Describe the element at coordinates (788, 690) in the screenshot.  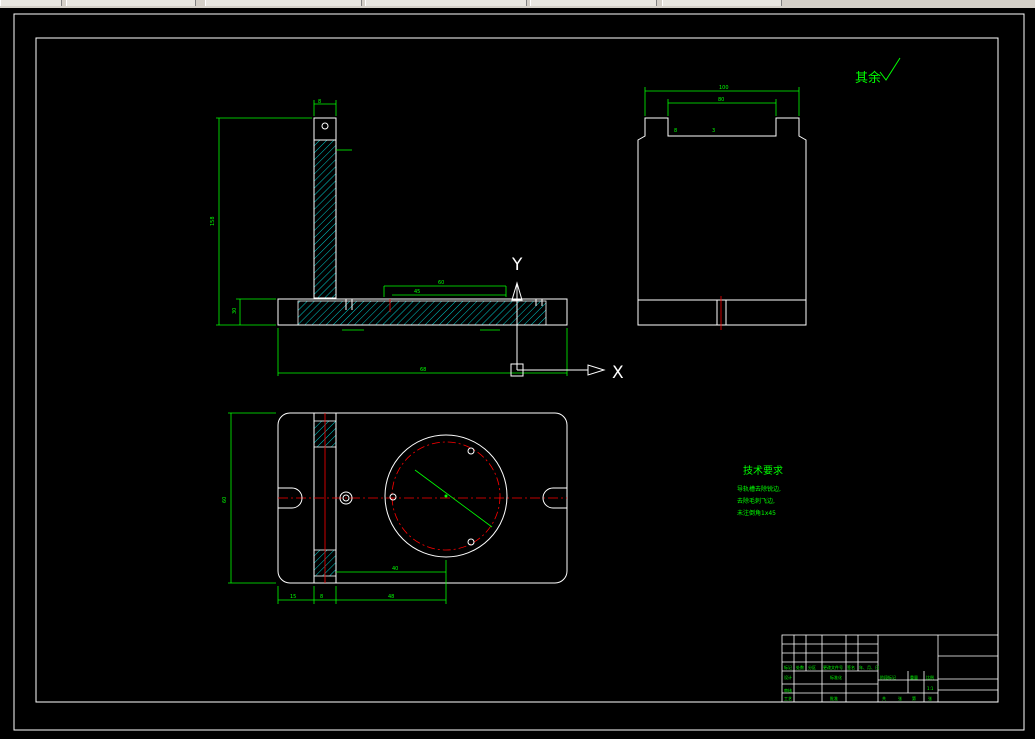
I see `tb-label: 审核` at that location.